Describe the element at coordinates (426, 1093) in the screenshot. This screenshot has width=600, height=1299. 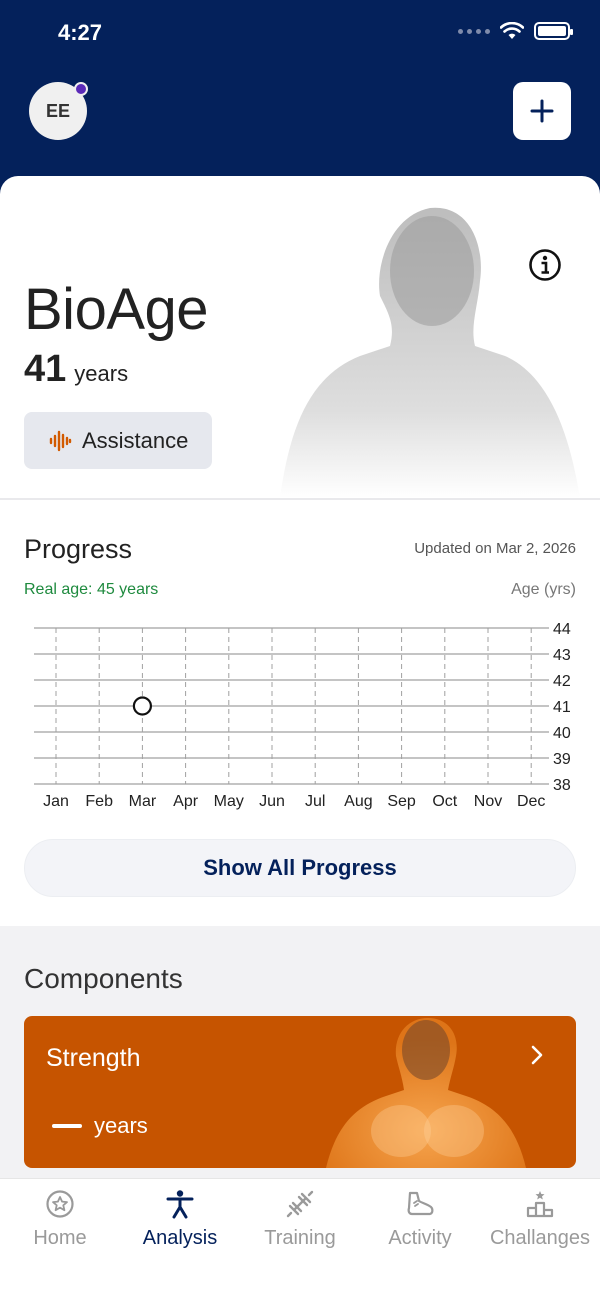
I see `strength-muscle-image` at that location.